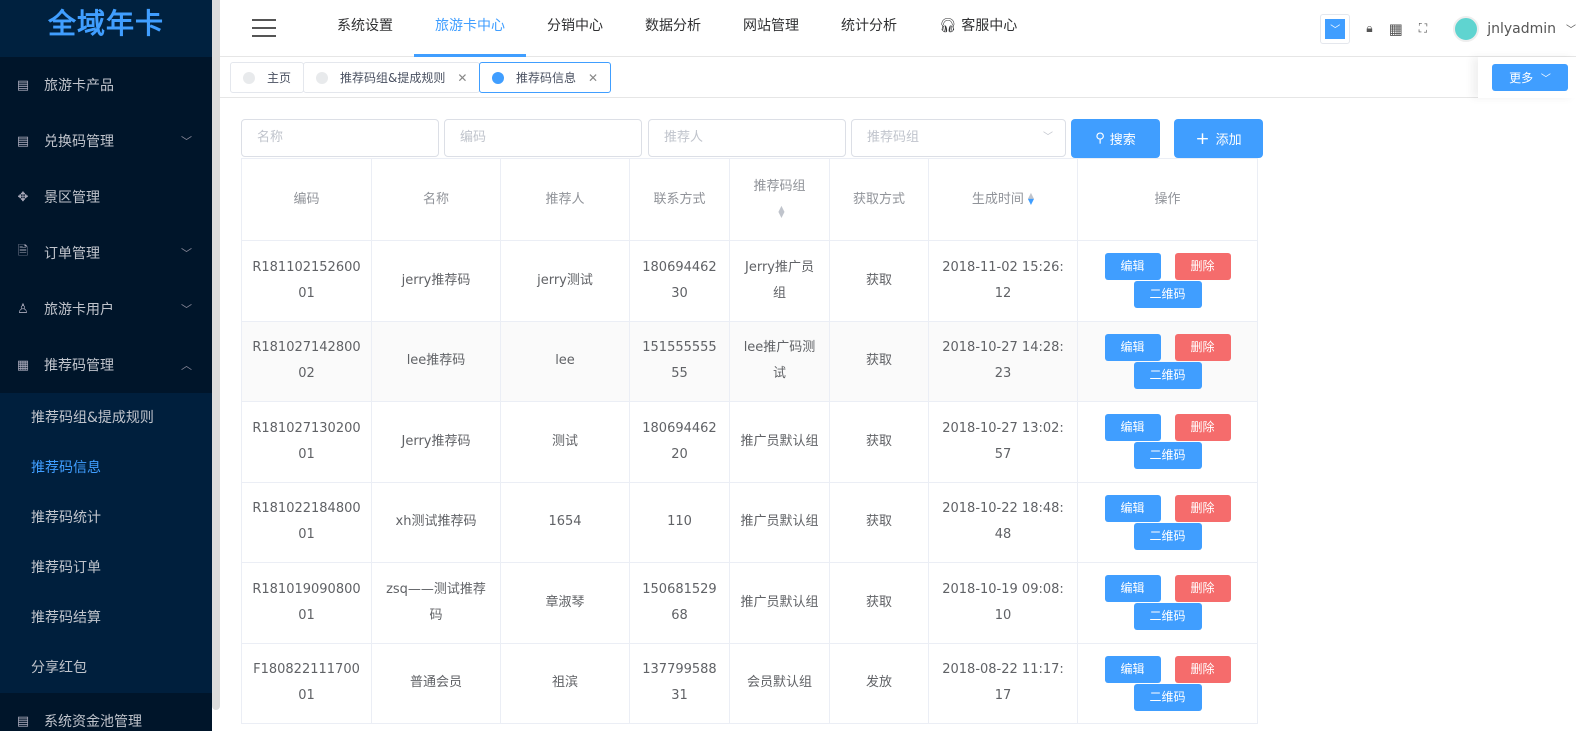 The width and height of the screenshot is (1576, 749). What do you see at coordinates (565, 442) in the screenshot?
I see `table-cell: 测试` at bounding box center [565, 442].